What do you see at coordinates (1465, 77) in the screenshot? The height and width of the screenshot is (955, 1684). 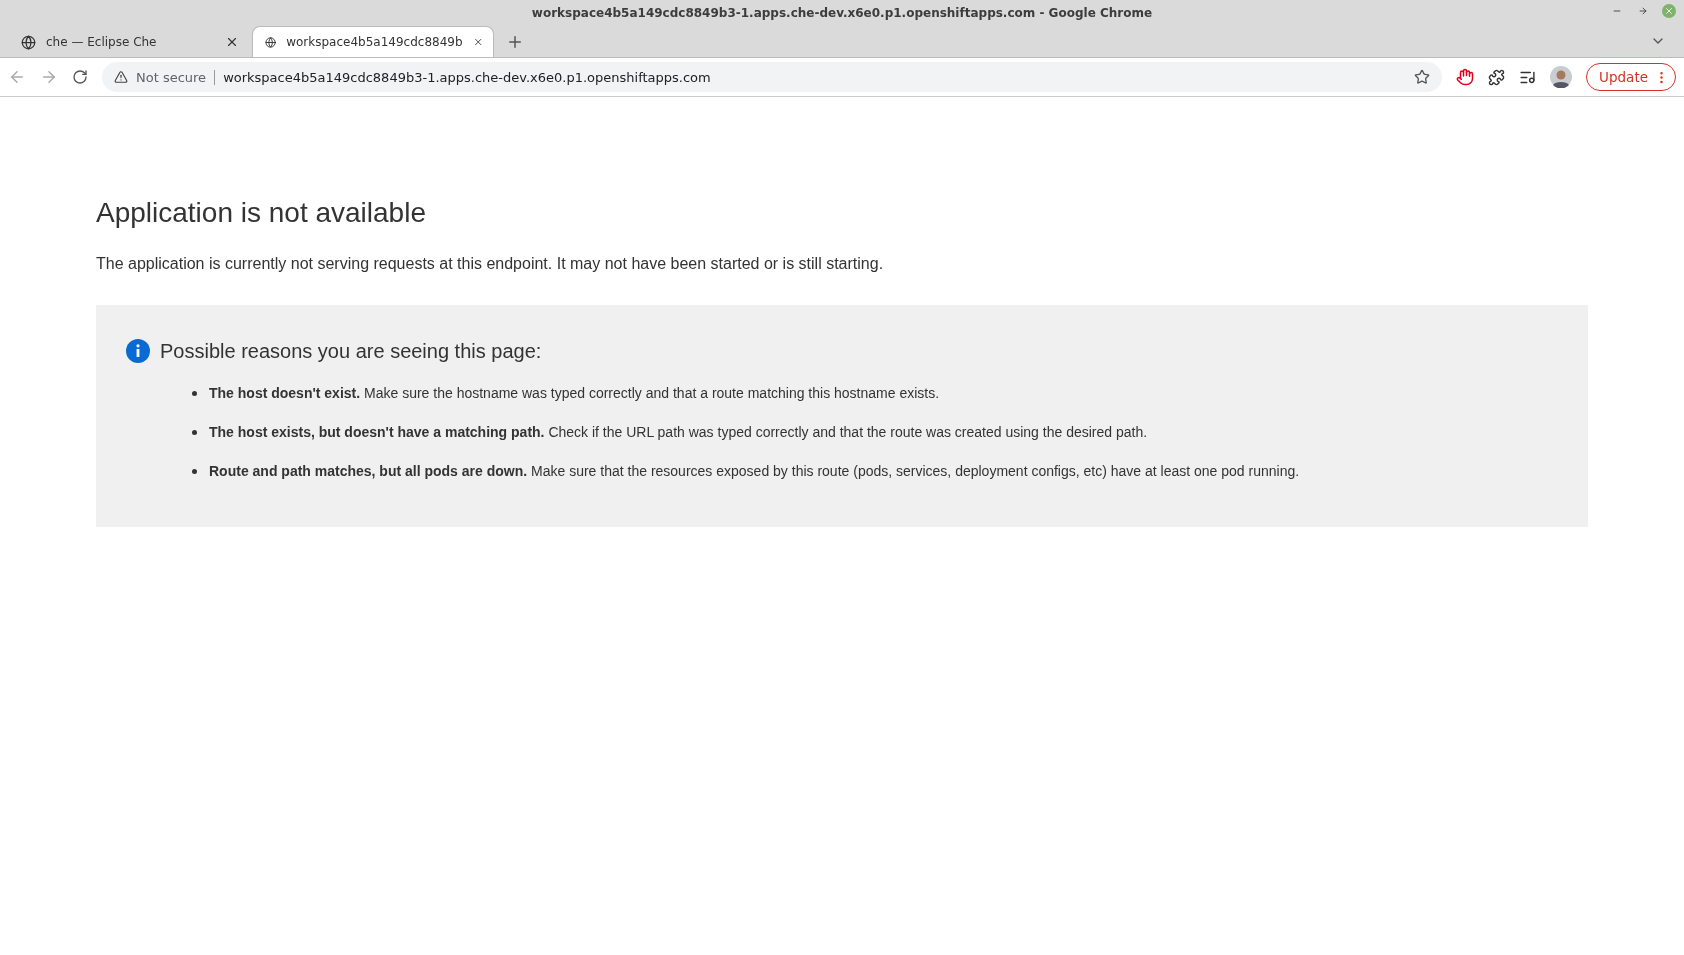 I see `hand-extension-icon` at bounding box center [1465, 77].